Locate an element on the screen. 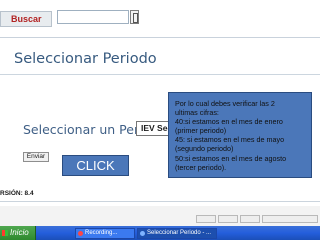 The height and width of the screenshot is (240, 320). windows-logo-icon is located at coordinates (5, 233).